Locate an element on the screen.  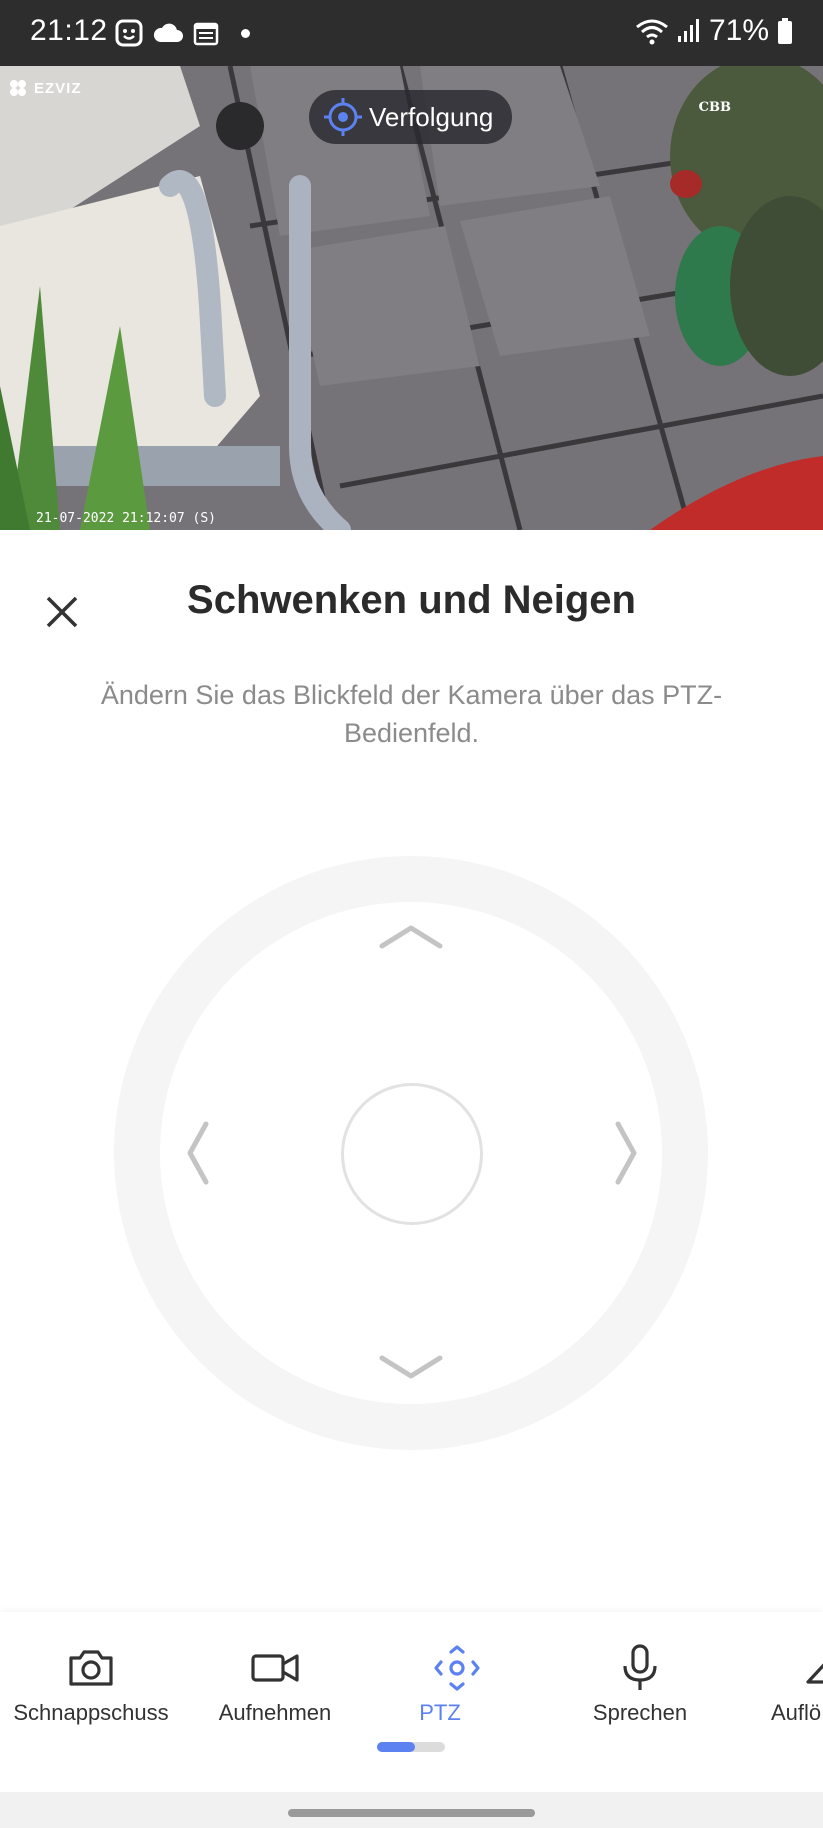
tracking-button: Verfolgung is located at coordinates (410, 117).